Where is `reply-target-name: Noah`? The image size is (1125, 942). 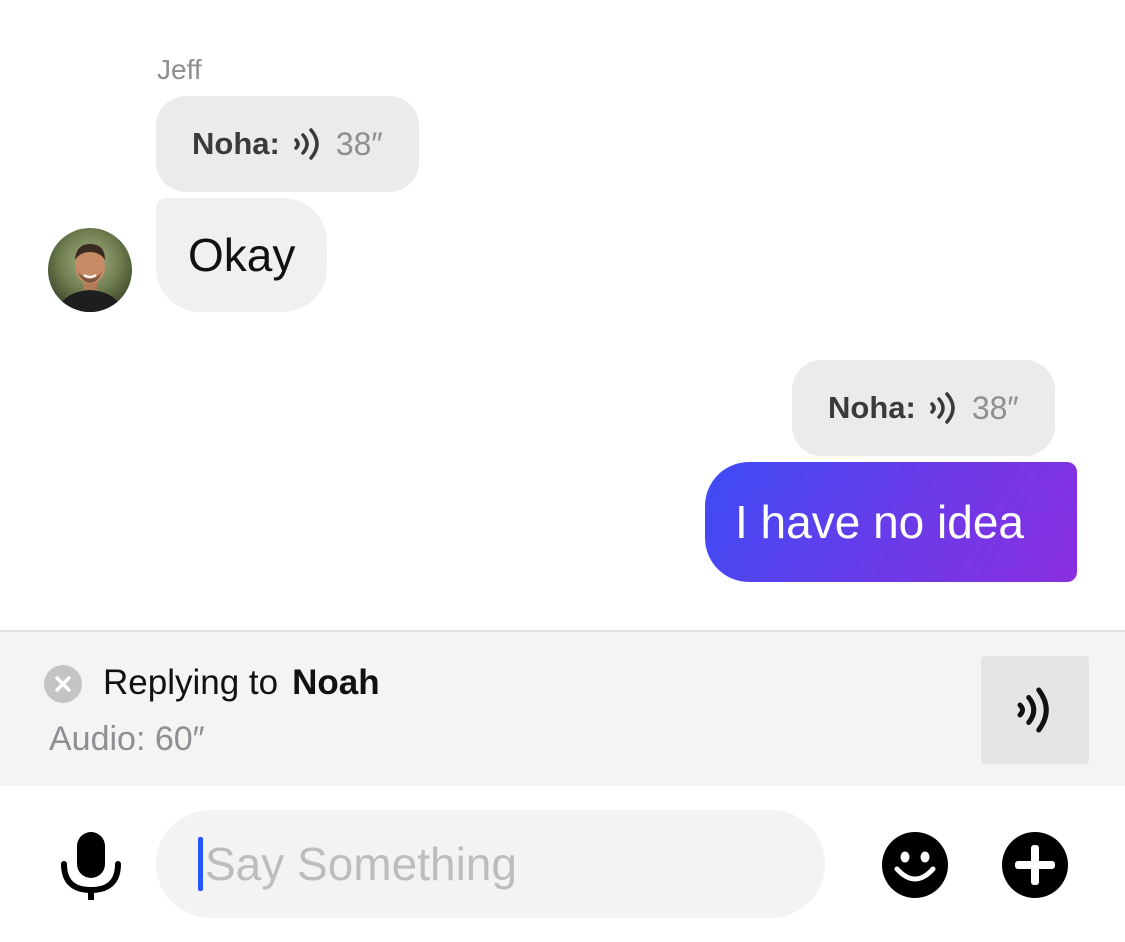 reply-target-name: Noah is located at coordinates (336, 682).